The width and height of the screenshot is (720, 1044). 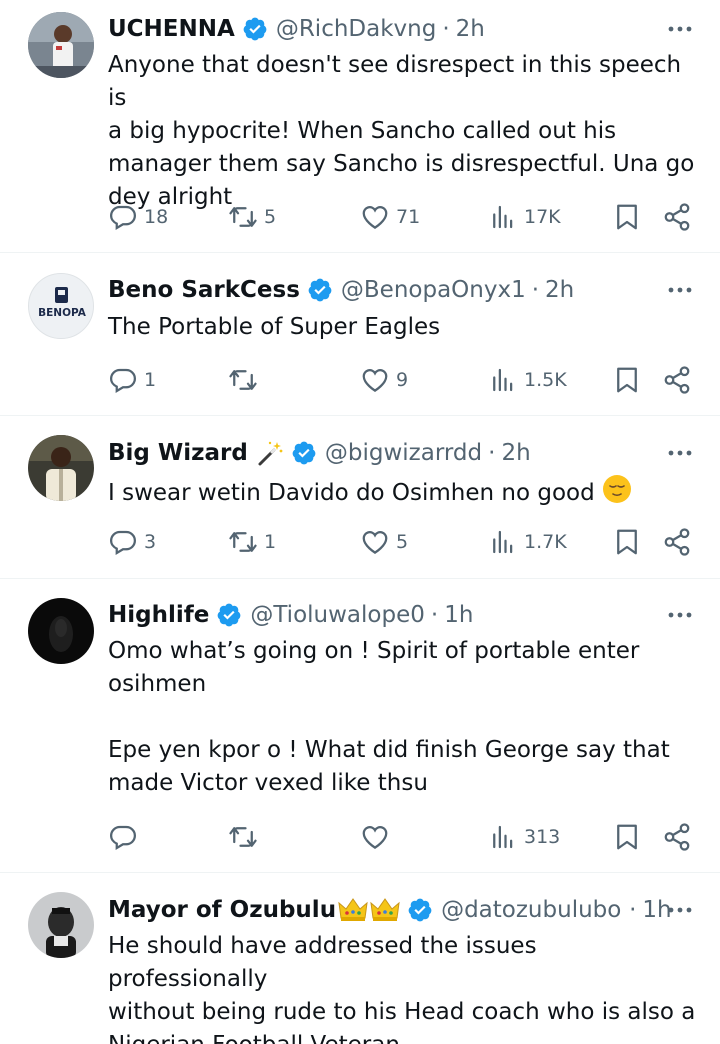 I want to click on repost-button: 1, so click(x=252, y=542).